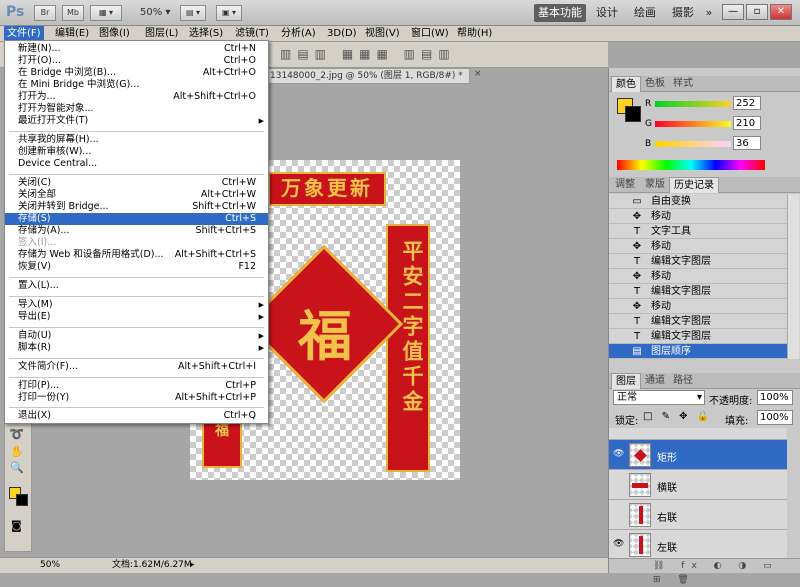 This screenshot has width=800, height=587. What do you see at coordinates (698, 434) in the screenshot?
I see `layer-row-partial` at bounding box center [698, 434].